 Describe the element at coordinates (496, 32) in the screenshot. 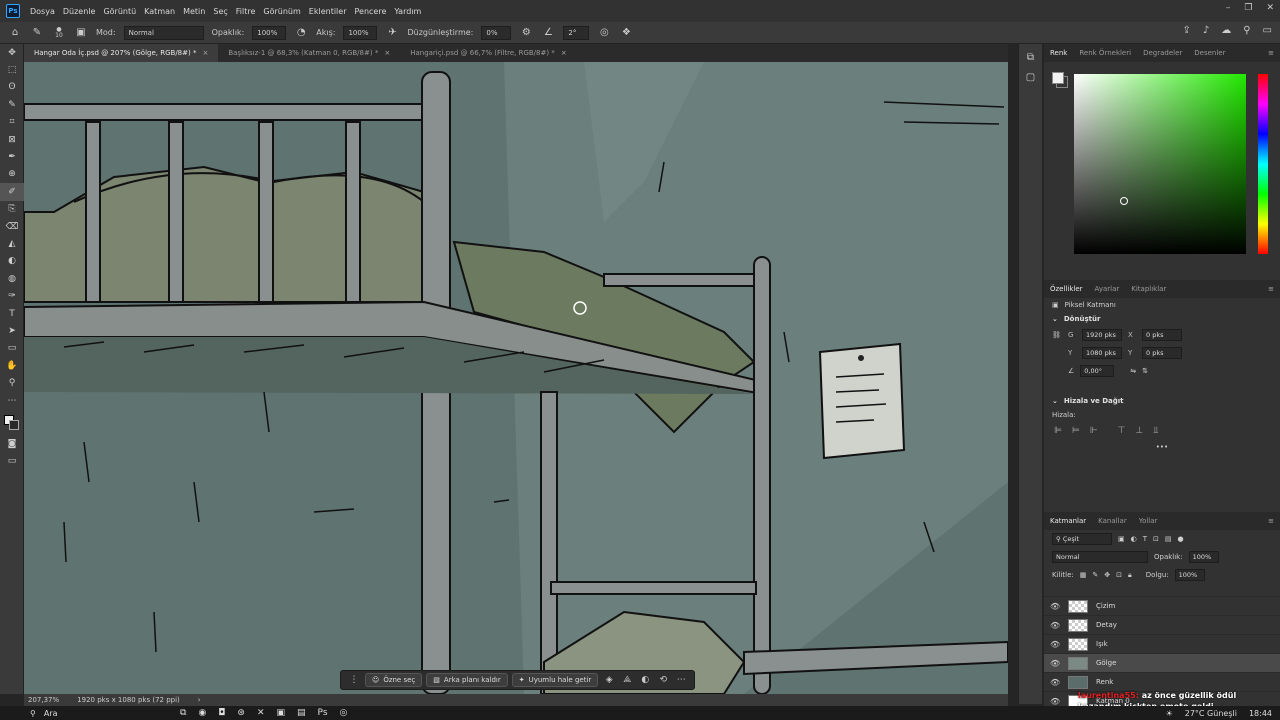

I see `smoothing-field: 0%` at that location.